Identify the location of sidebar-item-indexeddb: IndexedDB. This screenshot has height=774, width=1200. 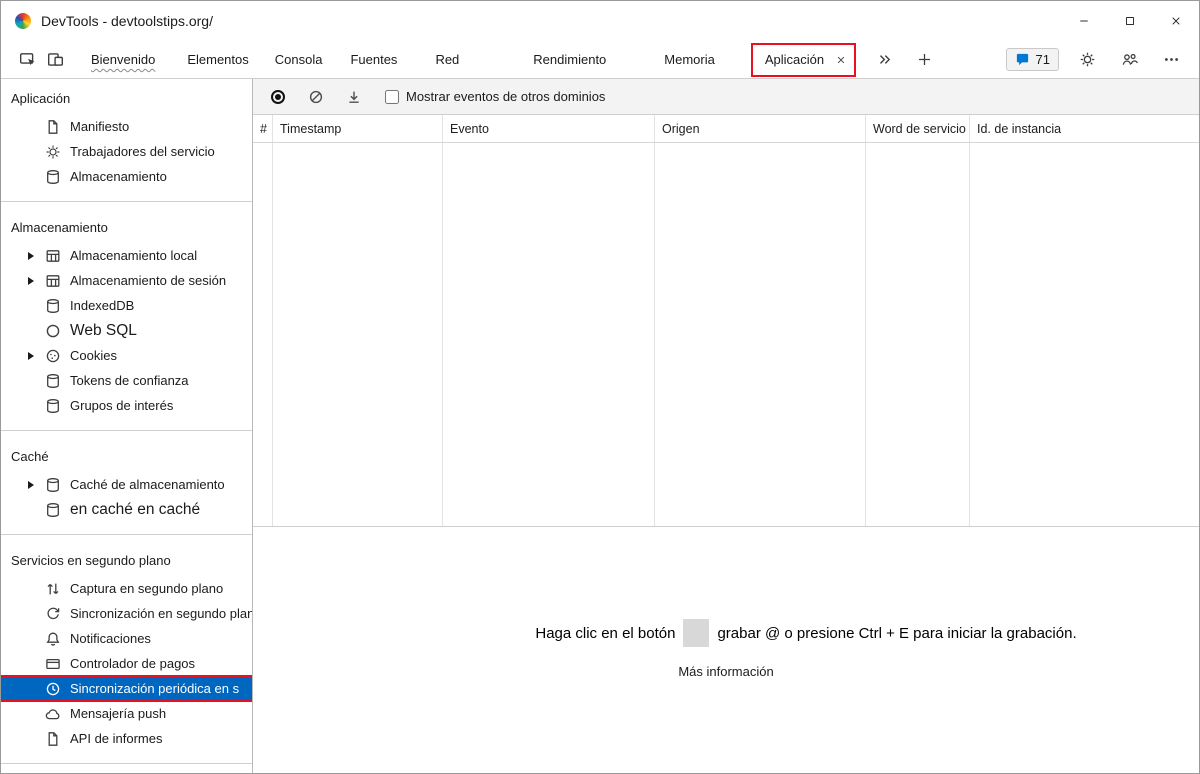
(126, 305).